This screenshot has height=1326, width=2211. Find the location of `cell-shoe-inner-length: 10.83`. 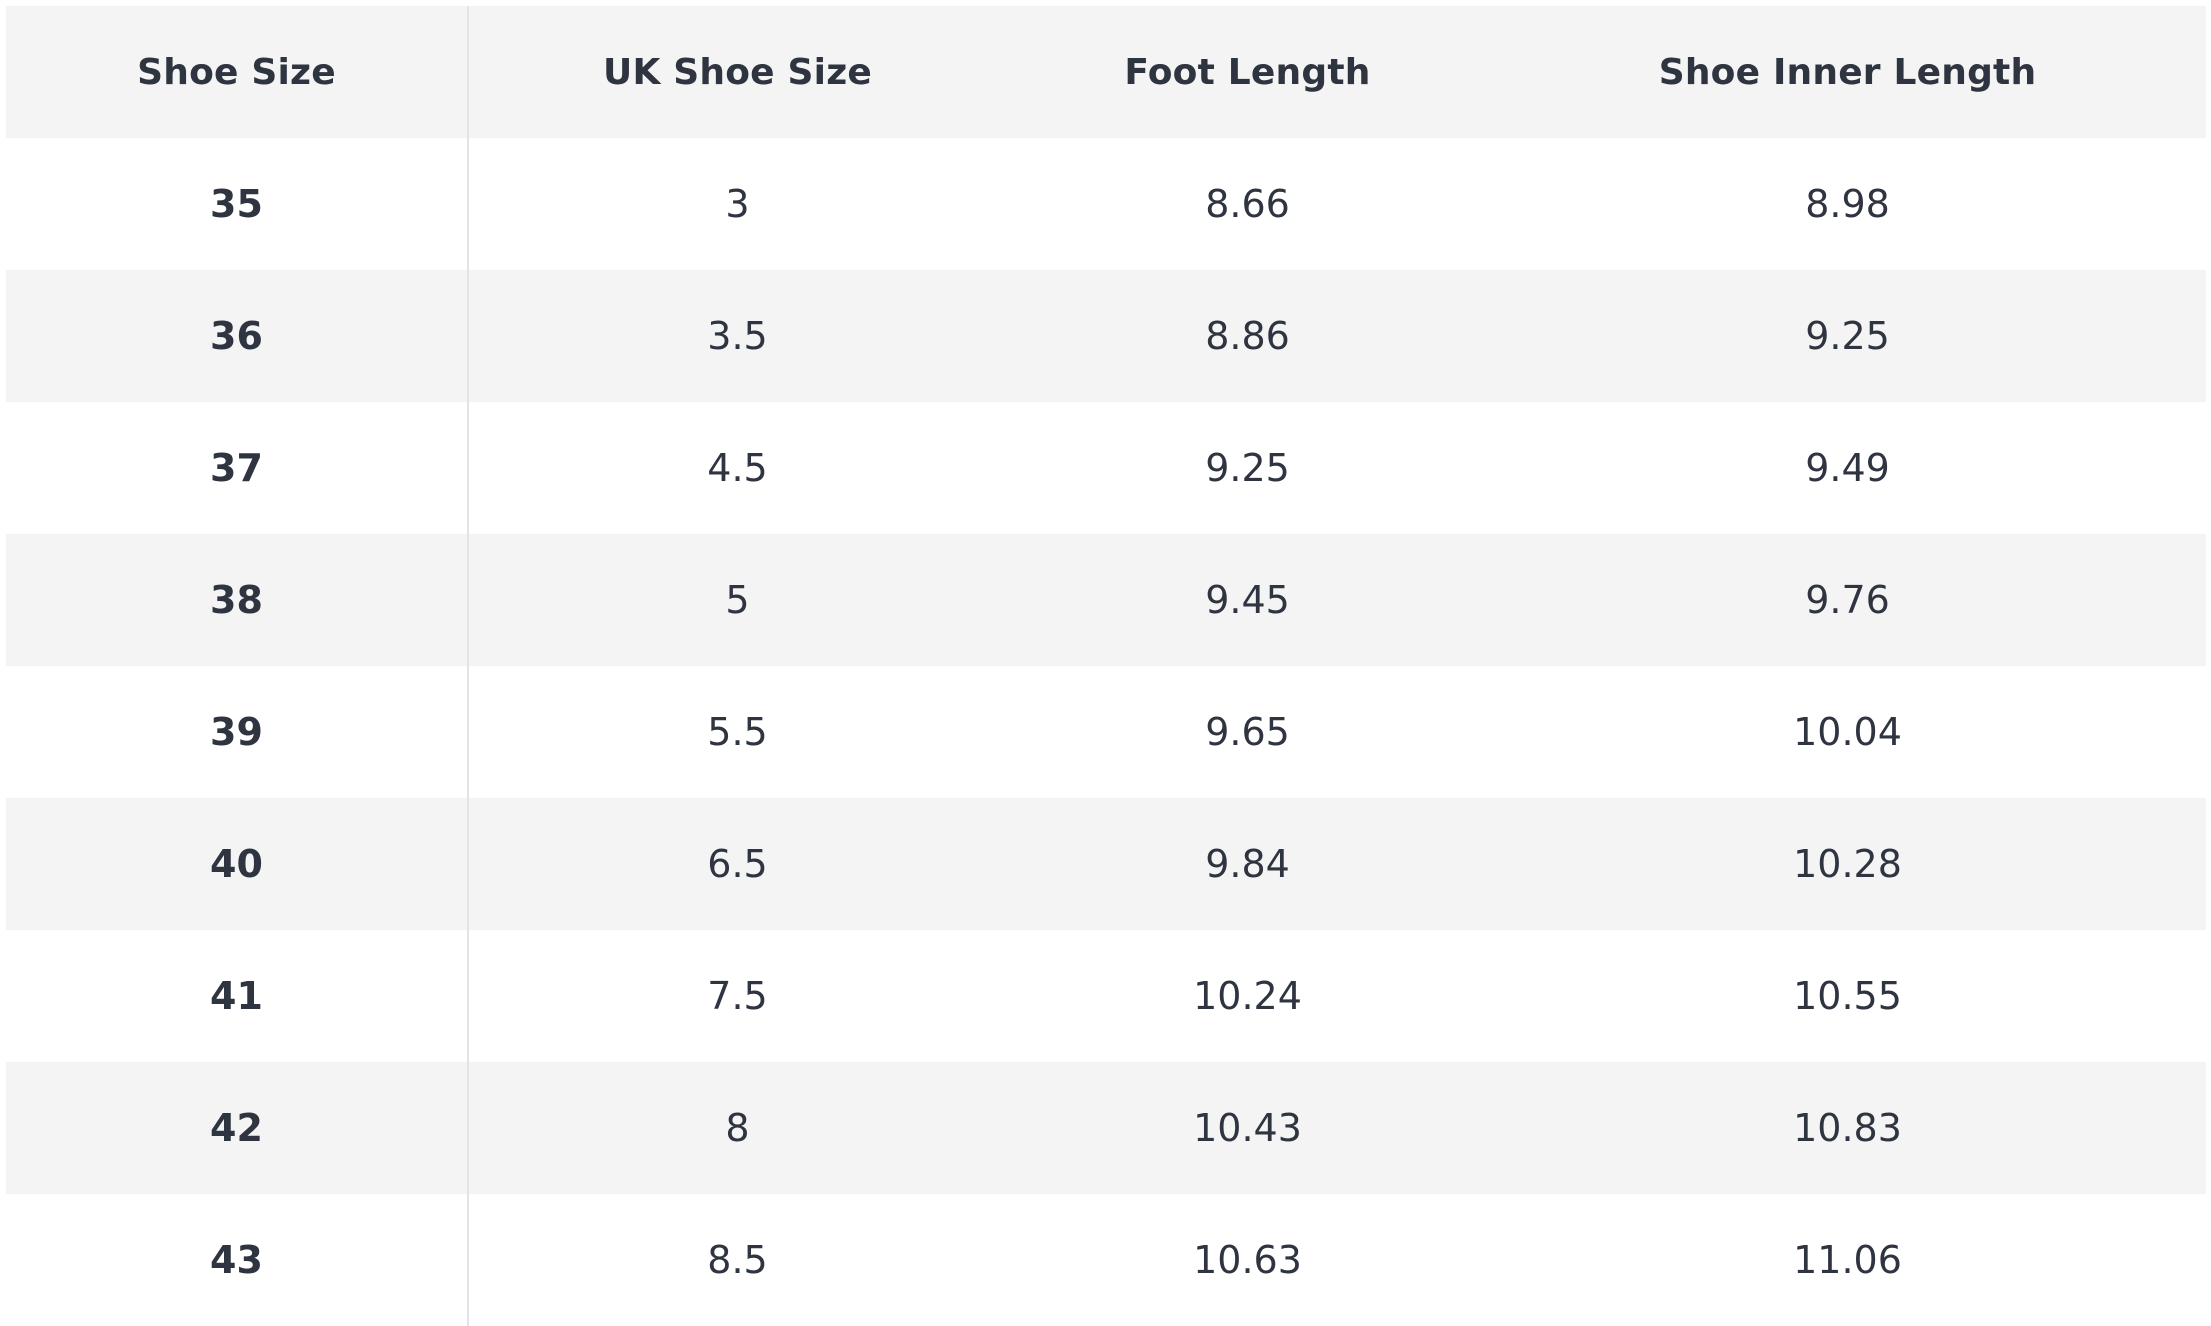

cell-shoe-inner-length: 10.83 is located at coordinates (1847, 1128).